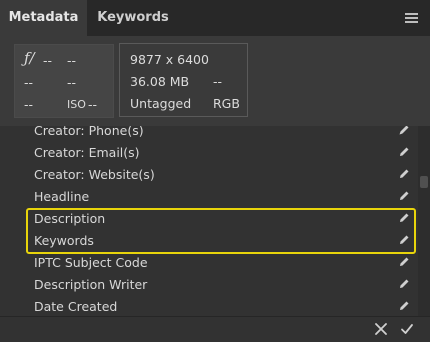  I want to click on focal-length-value: --, so click(29, 82).